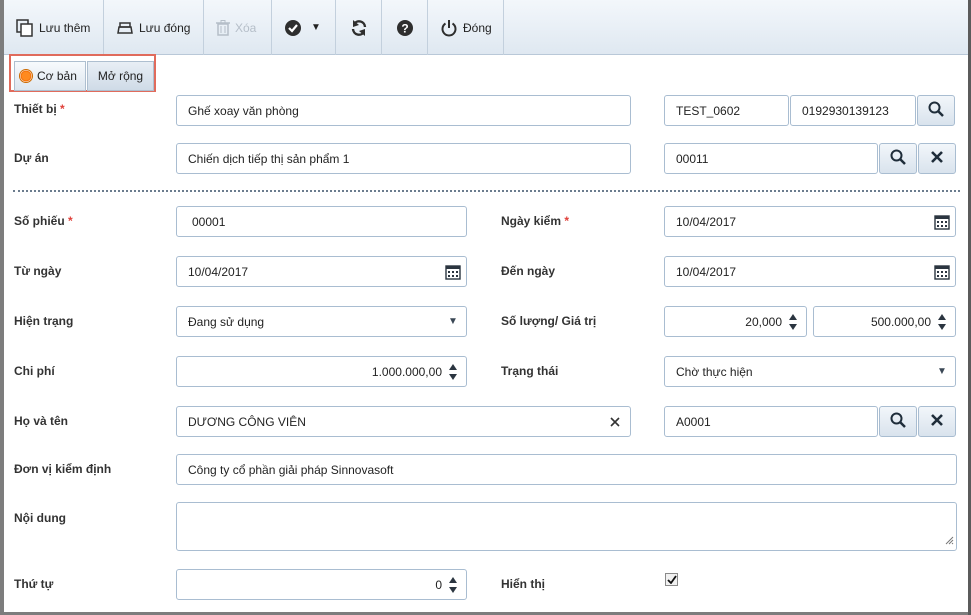 The width and height of the screenshot is (971, 615). Describe the element at coordinates (735, 321) in the screenshot. I see `quantity-stepper: 20,000` at that location.